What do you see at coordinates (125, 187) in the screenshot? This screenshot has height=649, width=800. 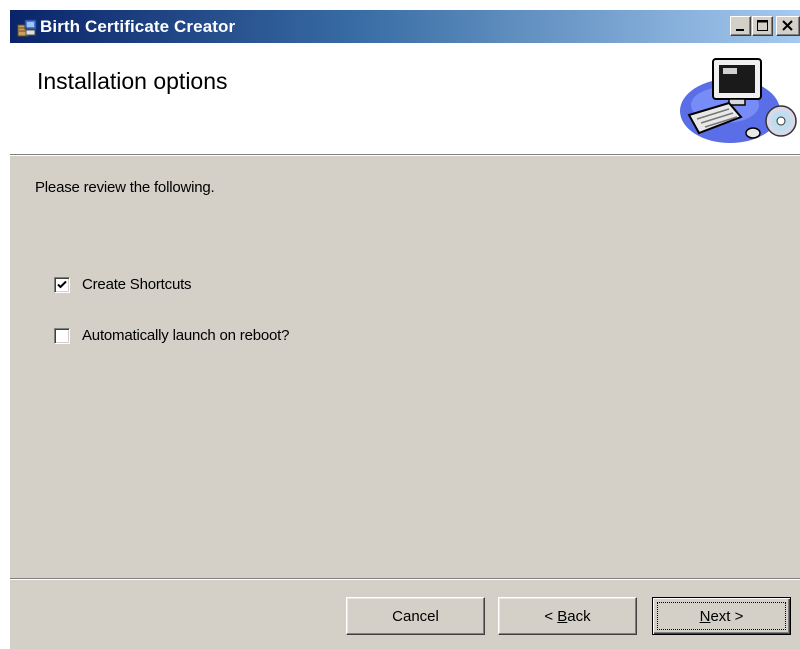 I see `review-prompt: Please review the following.` at bounding box center [125, 187].